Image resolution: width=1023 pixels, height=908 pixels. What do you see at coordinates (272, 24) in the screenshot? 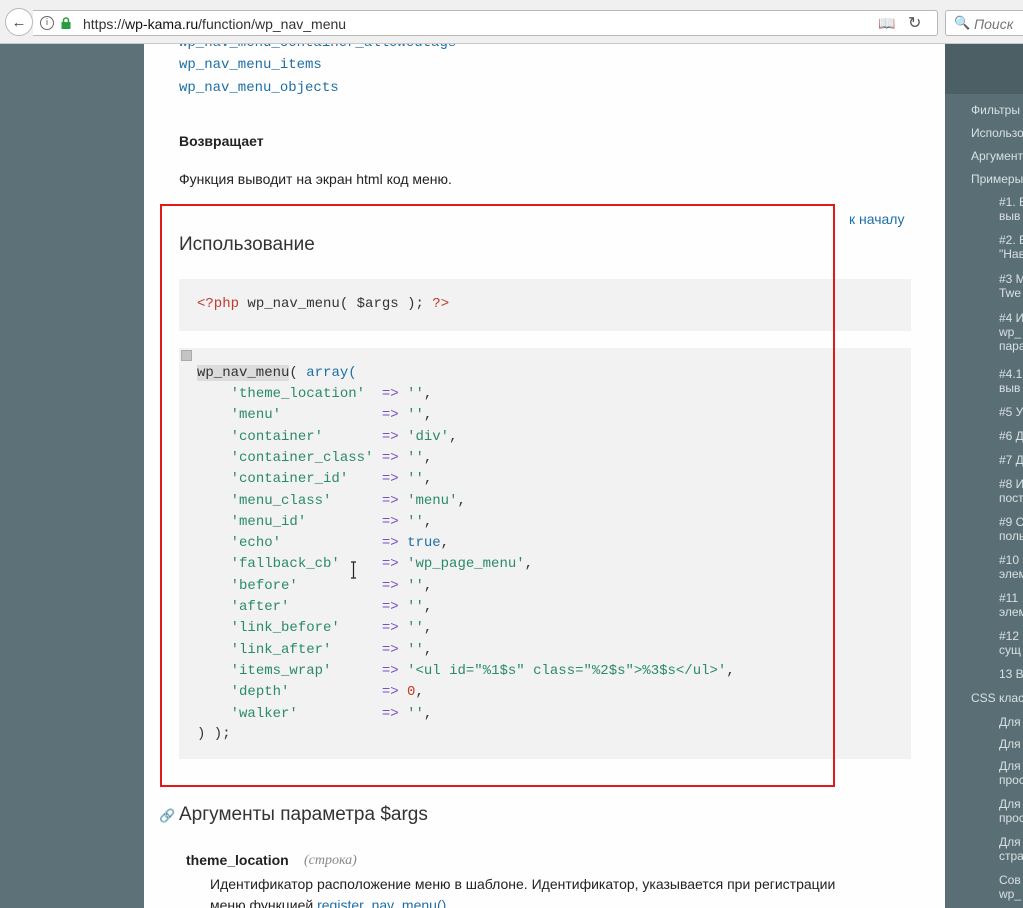
I see `url-path: /function/wp_nav_menu` at bounding box center [272, 24].